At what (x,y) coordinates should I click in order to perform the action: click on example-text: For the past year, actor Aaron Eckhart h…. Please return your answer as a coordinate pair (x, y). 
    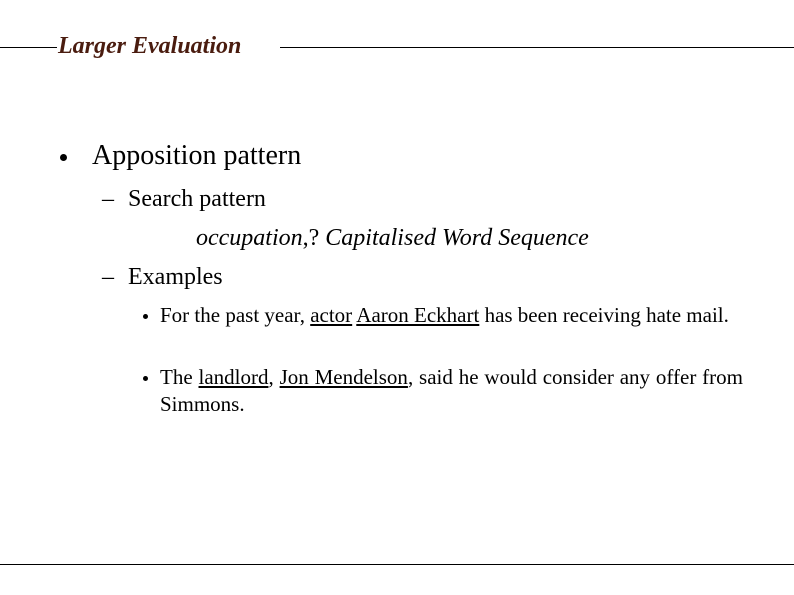
    Looking at the image, I should click on (451, 315).